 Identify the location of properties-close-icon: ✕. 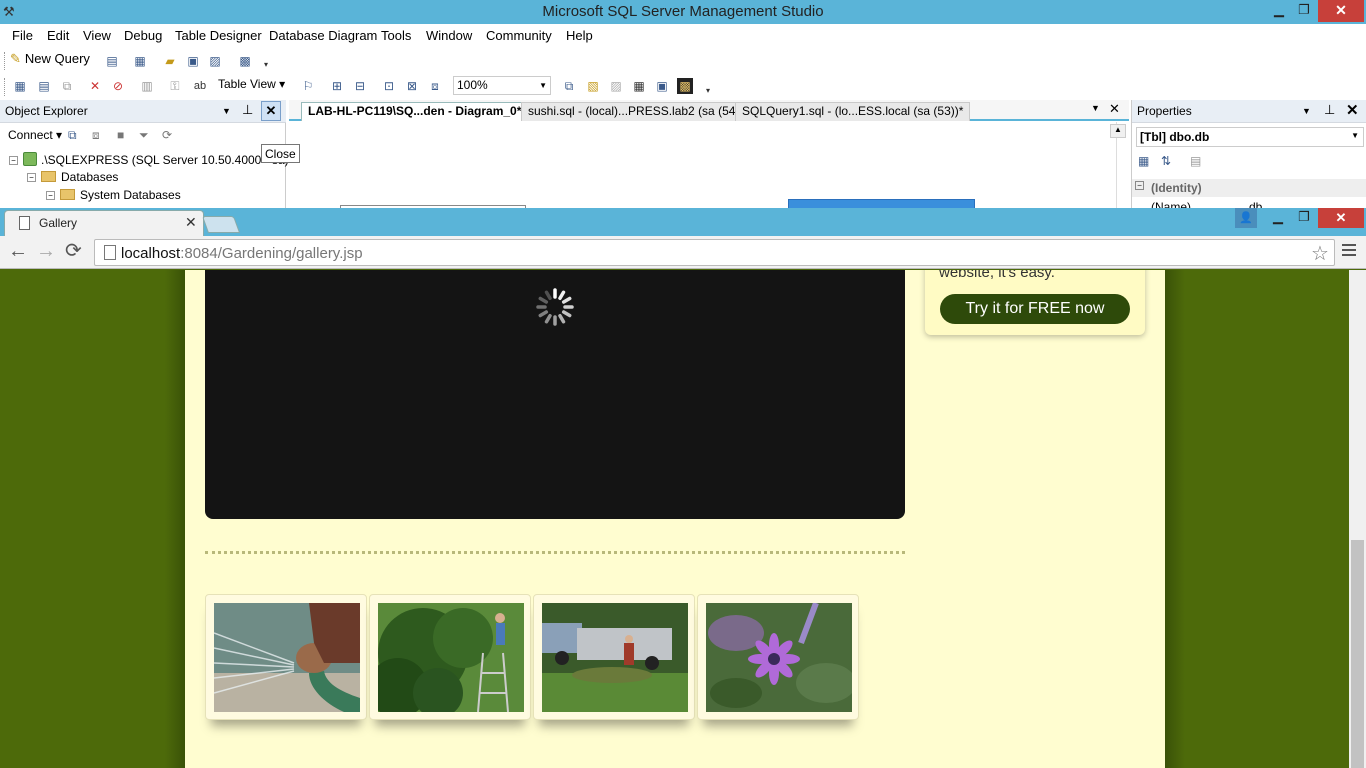
(1352, 110).